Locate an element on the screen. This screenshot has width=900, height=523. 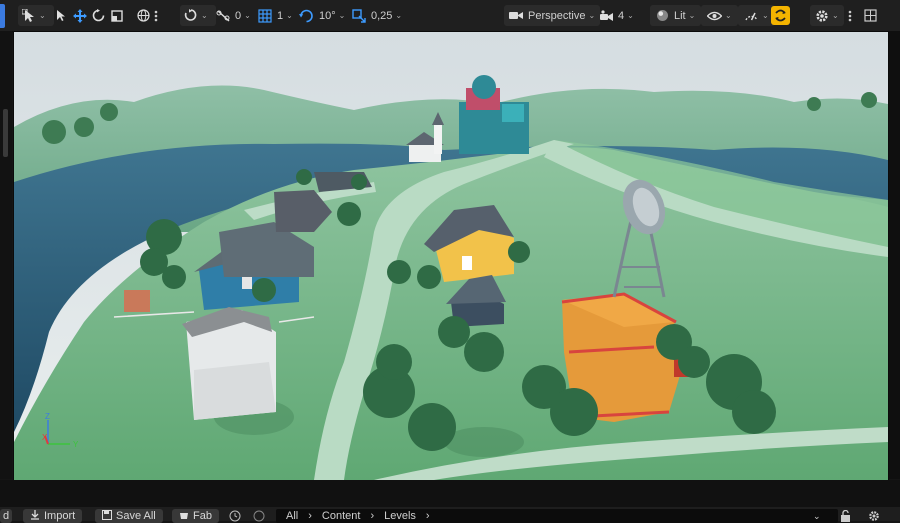
breadcrumb-content: Content is located at coordinates (341, 516).